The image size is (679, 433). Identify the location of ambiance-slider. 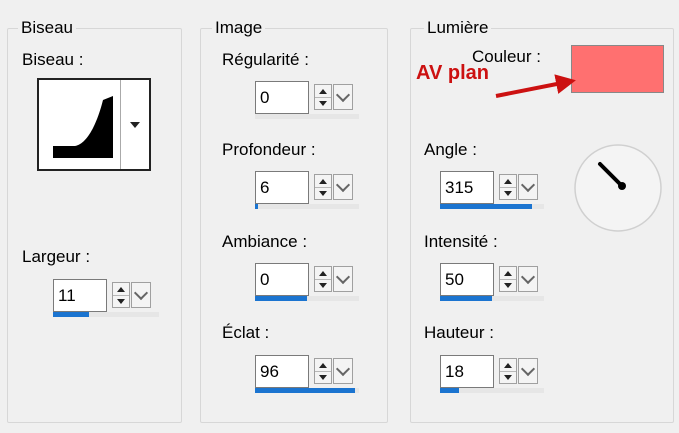
(307, 298).